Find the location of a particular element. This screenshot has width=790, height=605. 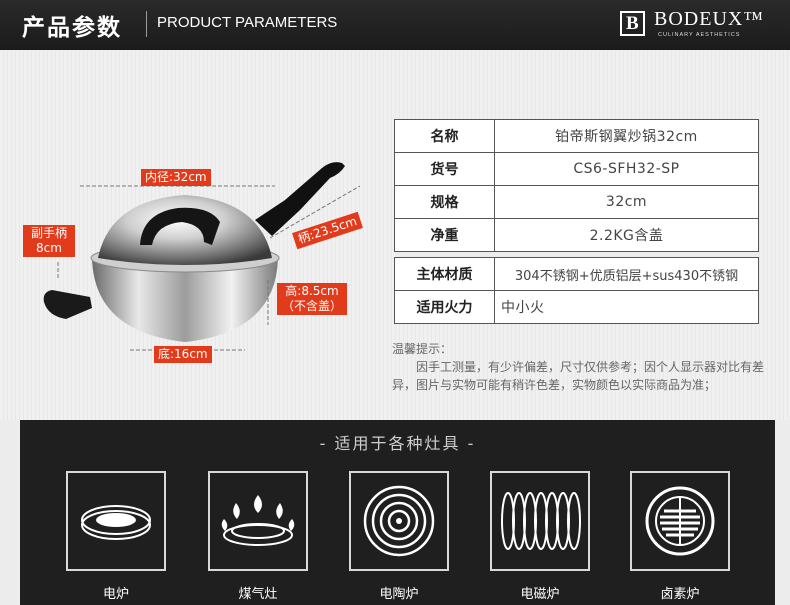

table-row: 货号 CS6-SFH32-SP is located at coordinates (576, 169).